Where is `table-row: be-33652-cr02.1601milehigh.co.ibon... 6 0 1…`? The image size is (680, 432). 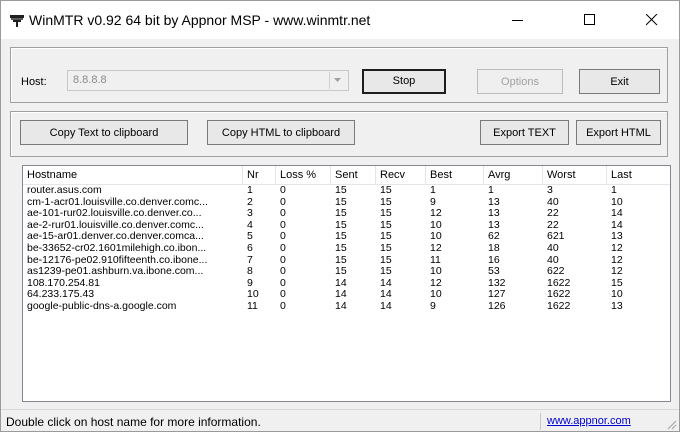
table-row: be-33652-cr02.1601milehigh.co.ibon... 6 0 1… is located at coordinates (346, 249).